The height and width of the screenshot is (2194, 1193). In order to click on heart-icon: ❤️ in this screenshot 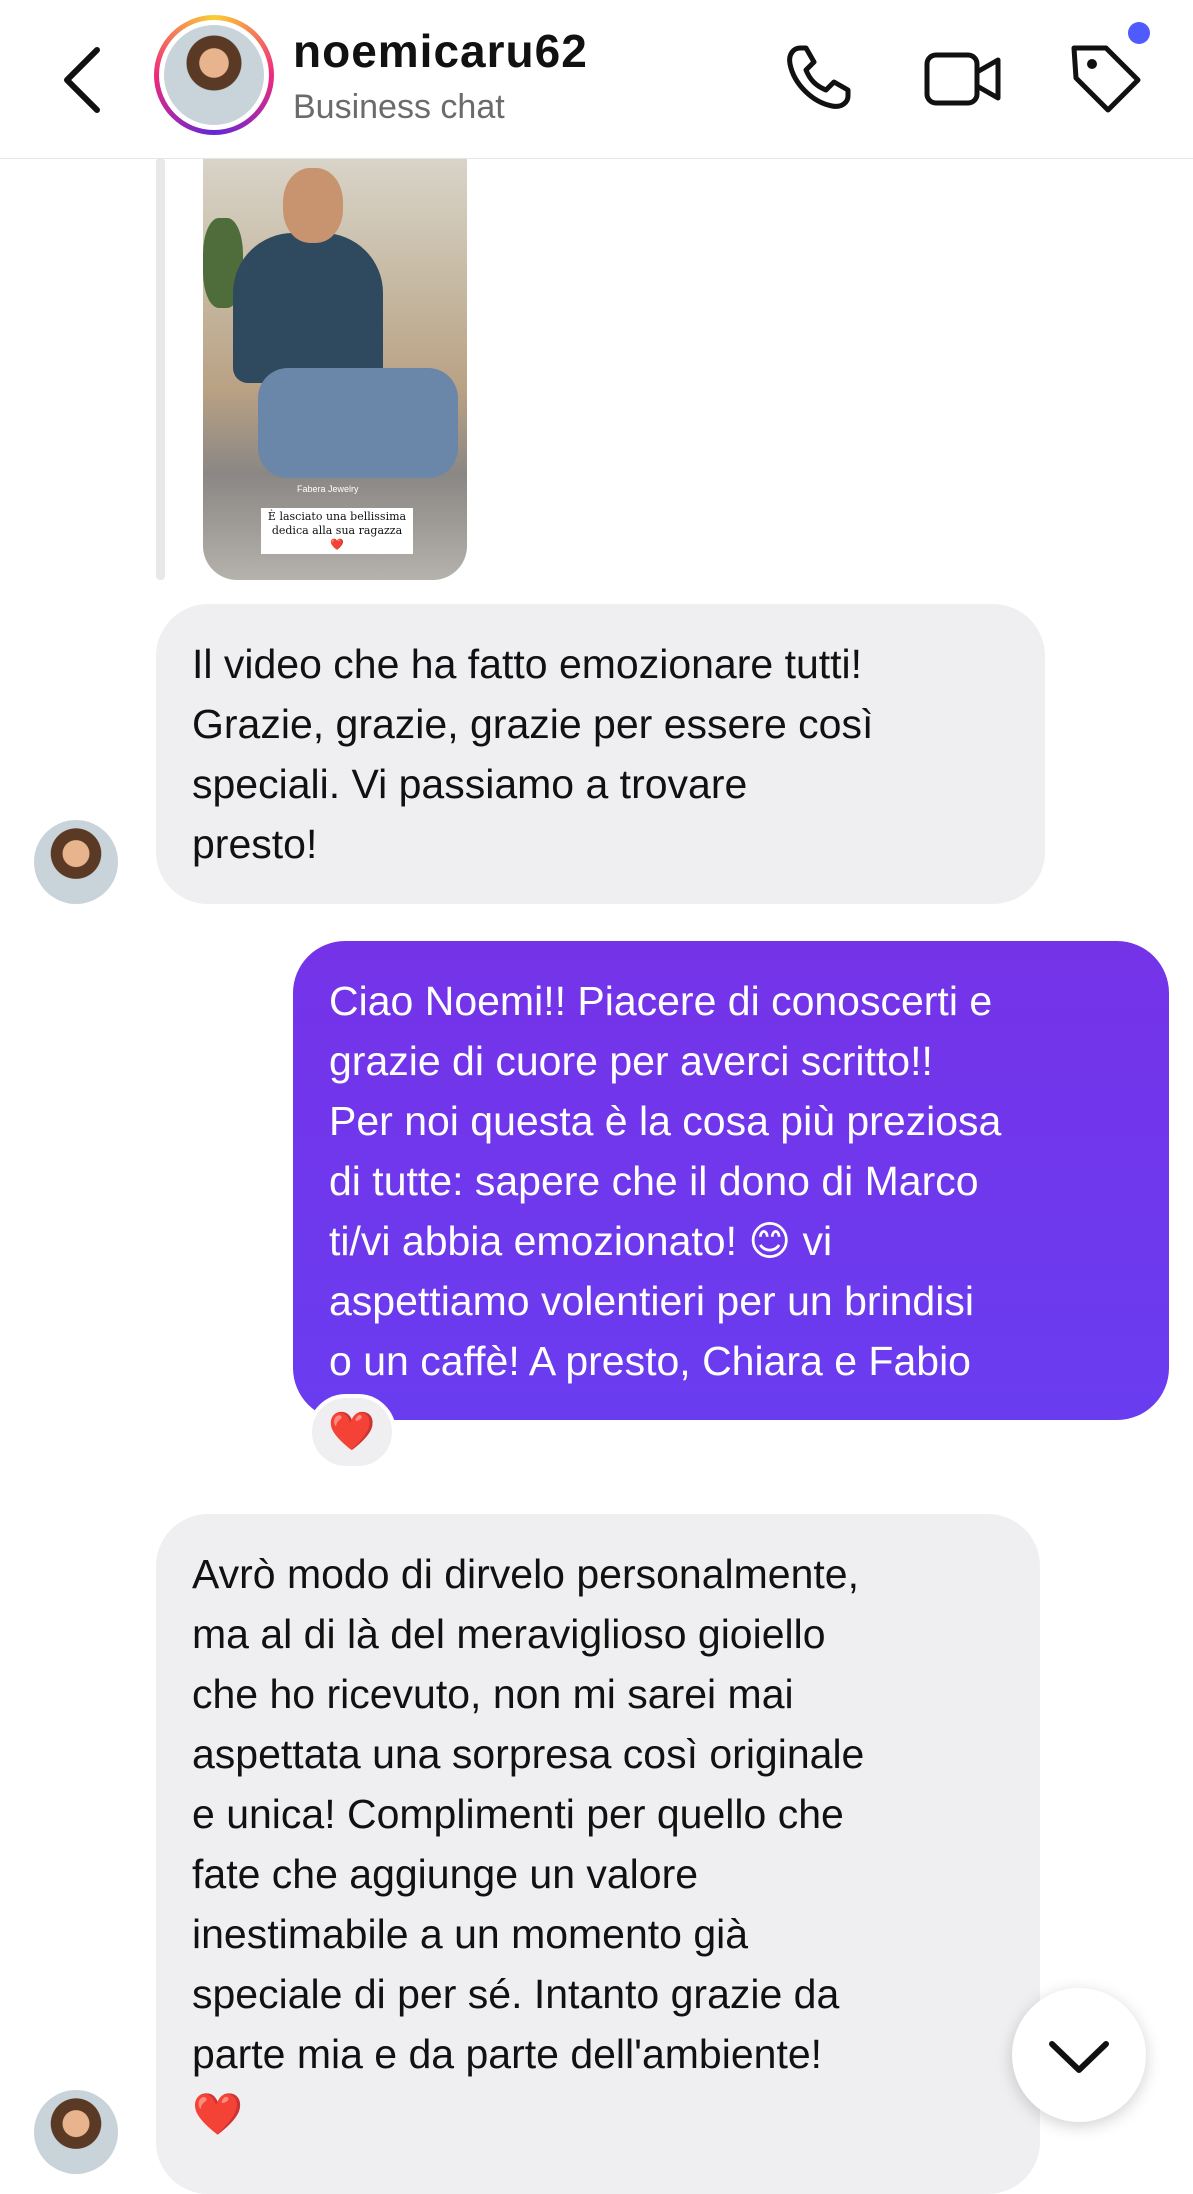, I will do `click(352, 1432)`.